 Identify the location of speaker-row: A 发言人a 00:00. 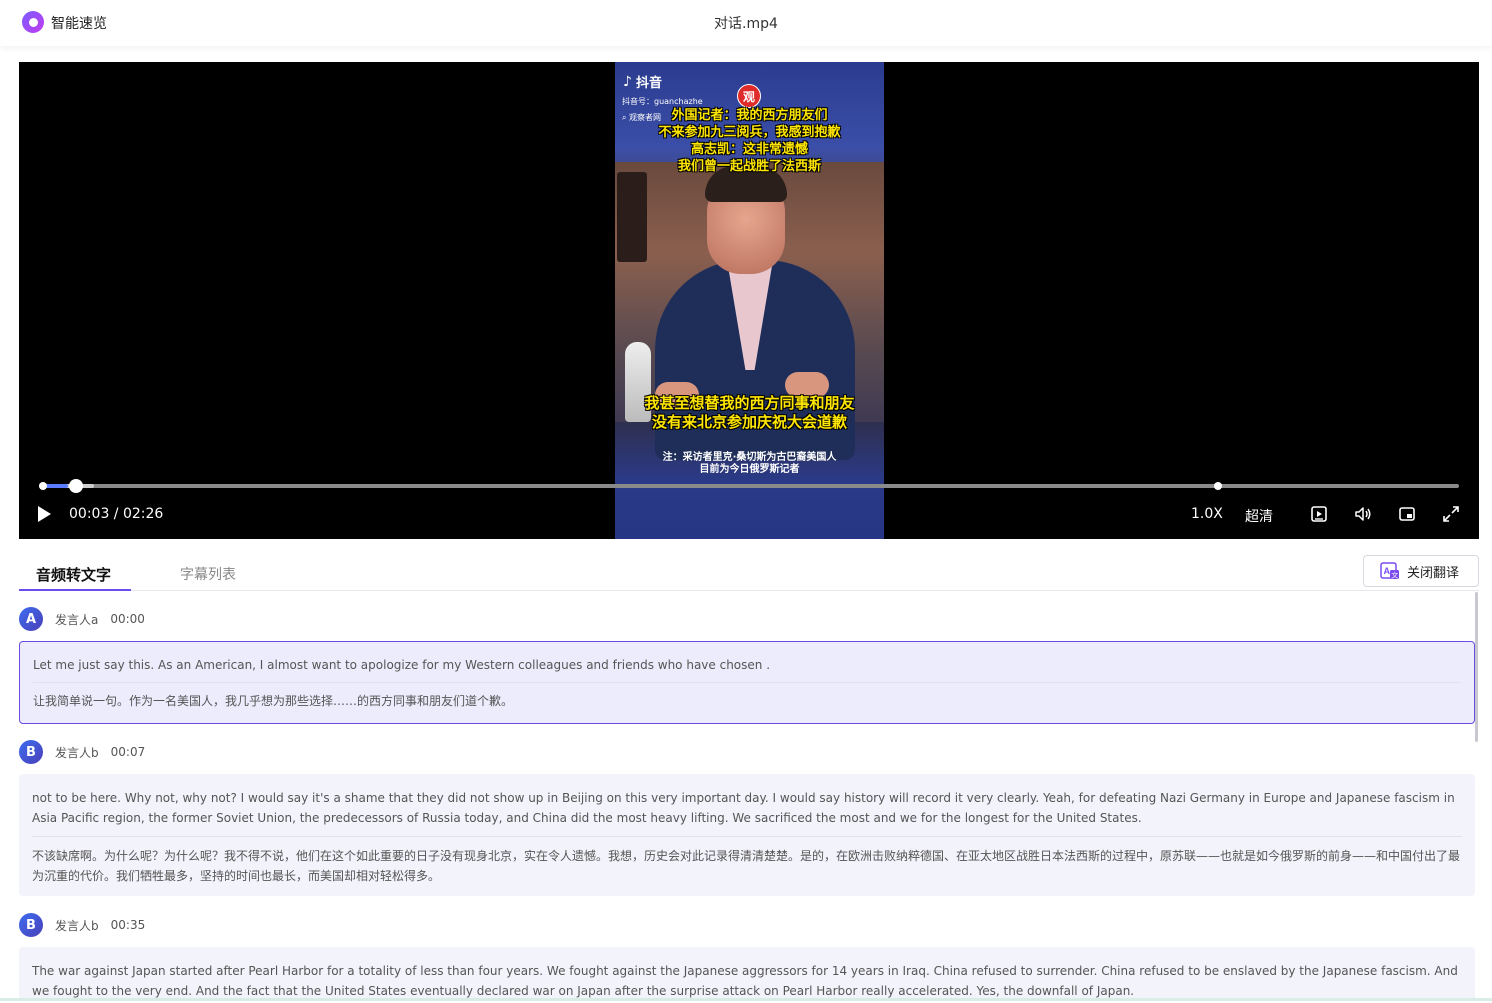
(82, 619).